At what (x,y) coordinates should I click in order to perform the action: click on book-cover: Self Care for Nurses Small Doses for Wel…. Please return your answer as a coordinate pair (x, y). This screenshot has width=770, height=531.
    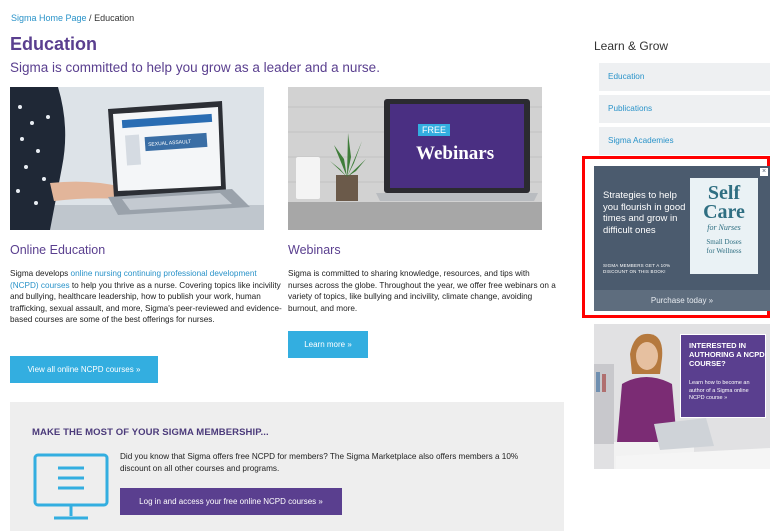
    Looking at the image, I should click on (724, 226).